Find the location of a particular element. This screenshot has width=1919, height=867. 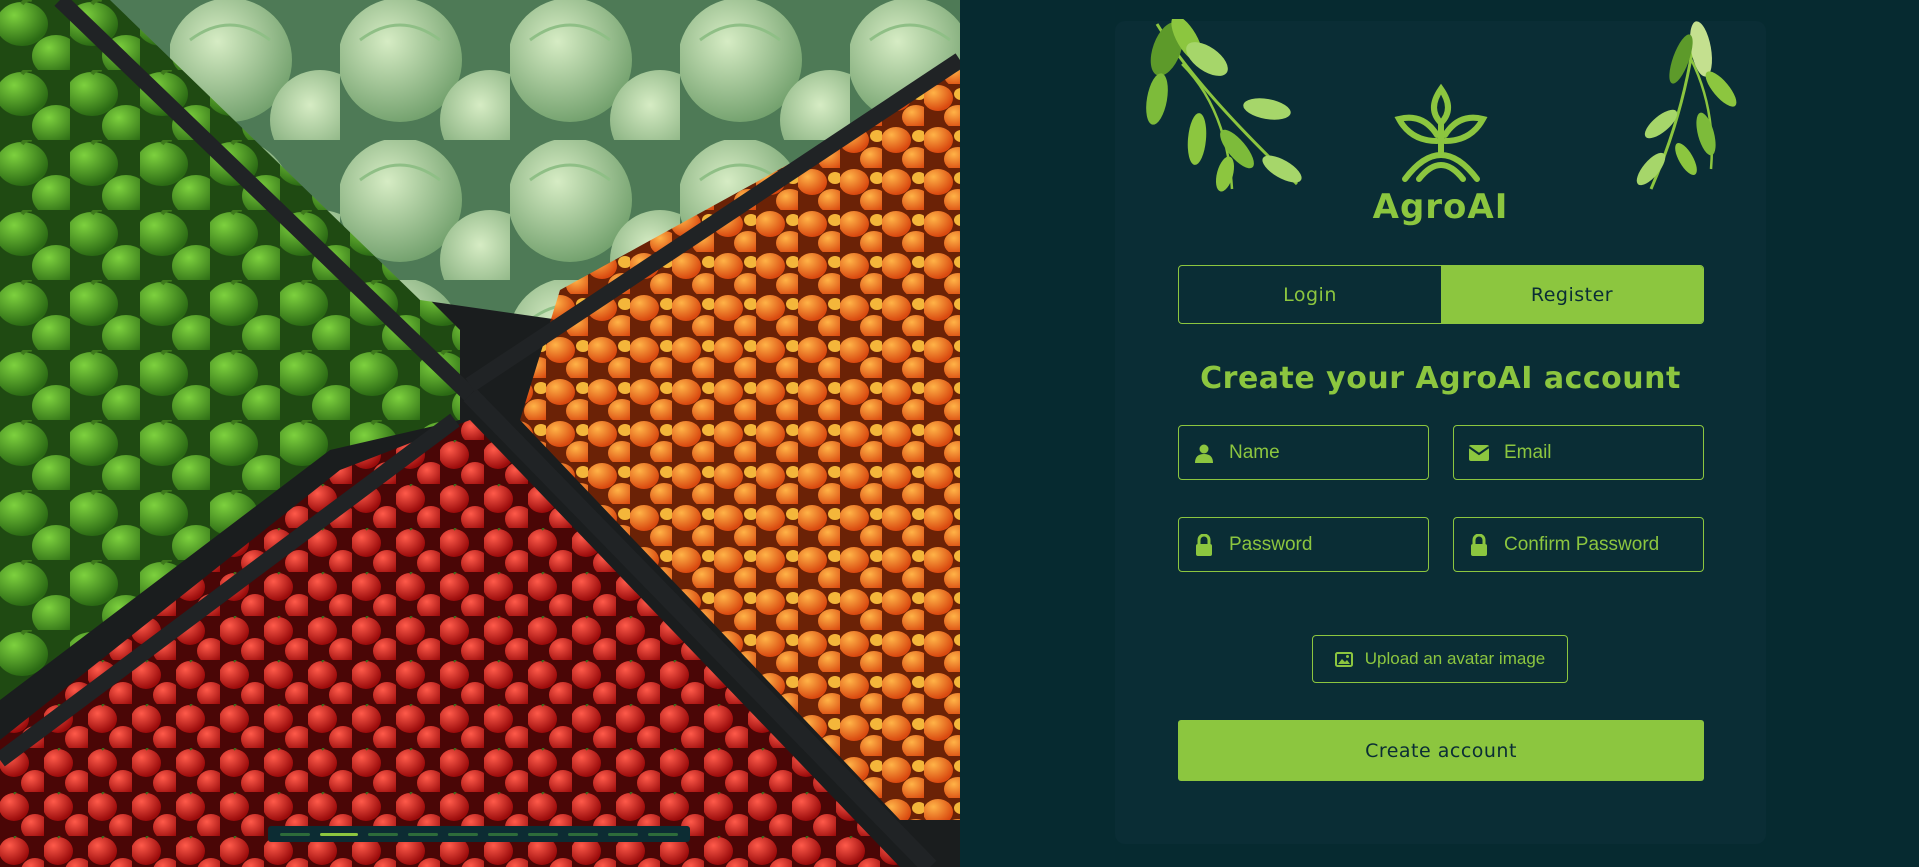

auth-tabs: Login Register is located at coordinates (1441, 294).